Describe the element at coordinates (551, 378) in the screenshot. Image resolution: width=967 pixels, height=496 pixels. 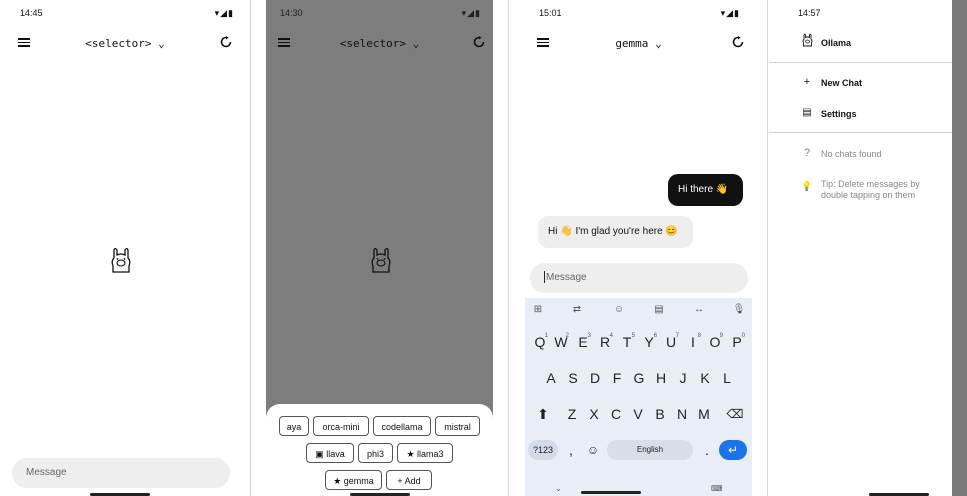
I see `key-a: A` at that location.